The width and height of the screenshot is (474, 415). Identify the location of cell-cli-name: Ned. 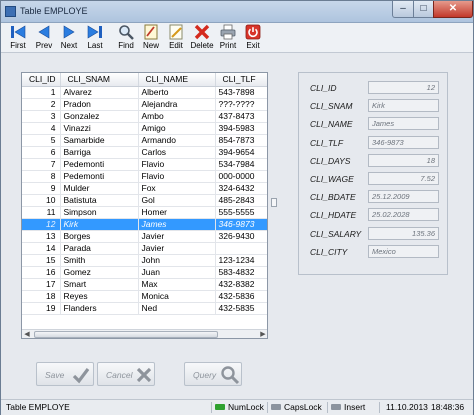
(177, 308).